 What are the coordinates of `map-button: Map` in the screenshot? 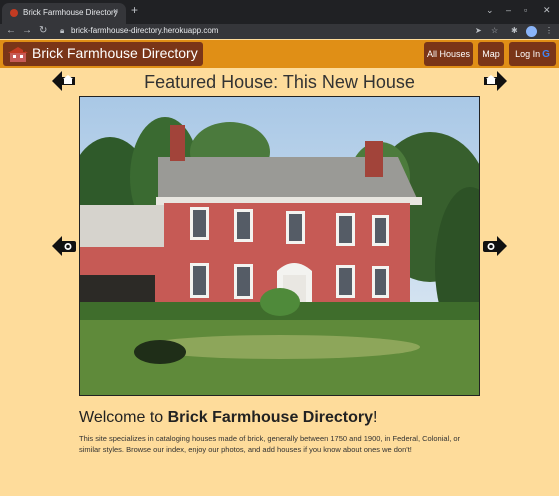 It's located at (491, 54).